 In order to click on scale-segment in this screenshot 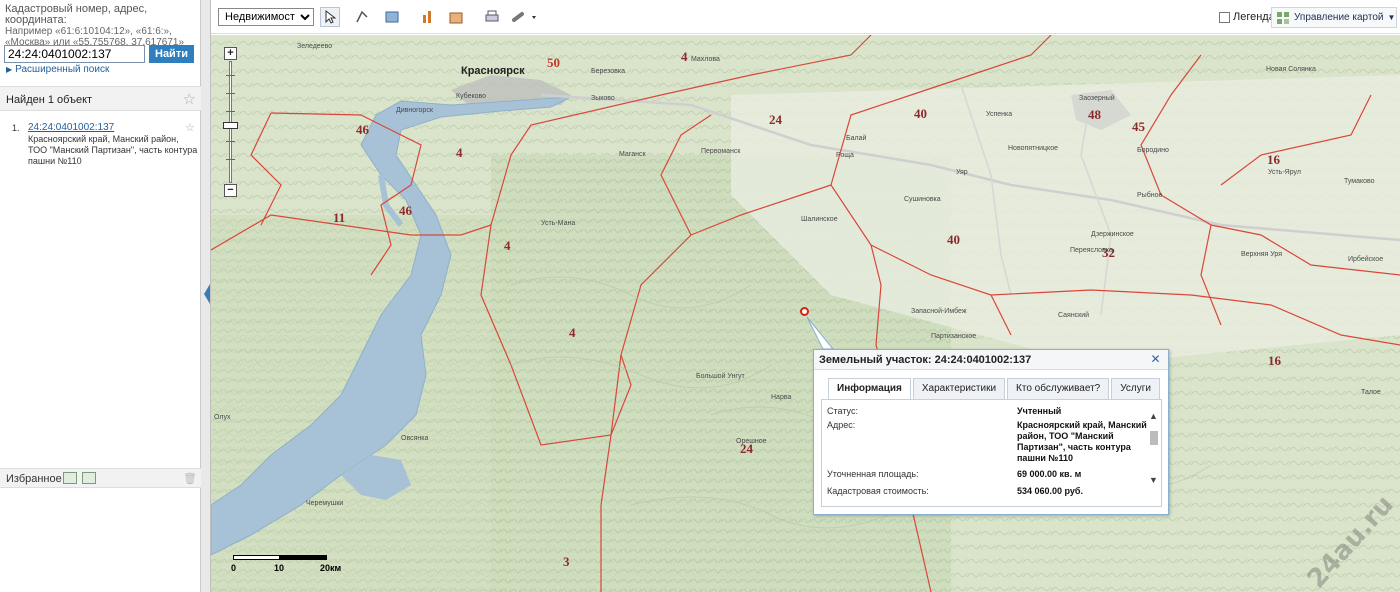, I will do `click(256, 557)`.